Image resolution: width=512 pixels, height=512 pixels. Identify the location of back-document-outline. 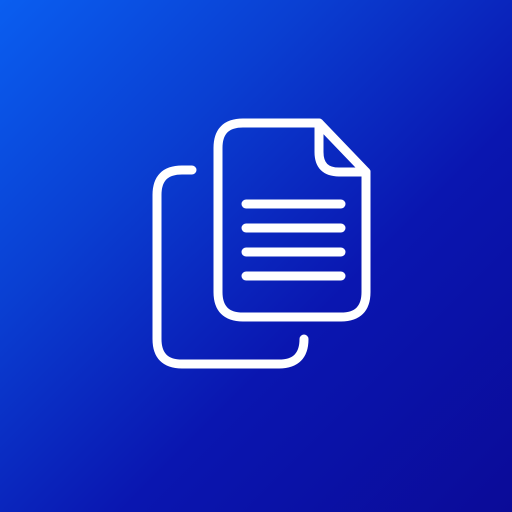
(230, 267).